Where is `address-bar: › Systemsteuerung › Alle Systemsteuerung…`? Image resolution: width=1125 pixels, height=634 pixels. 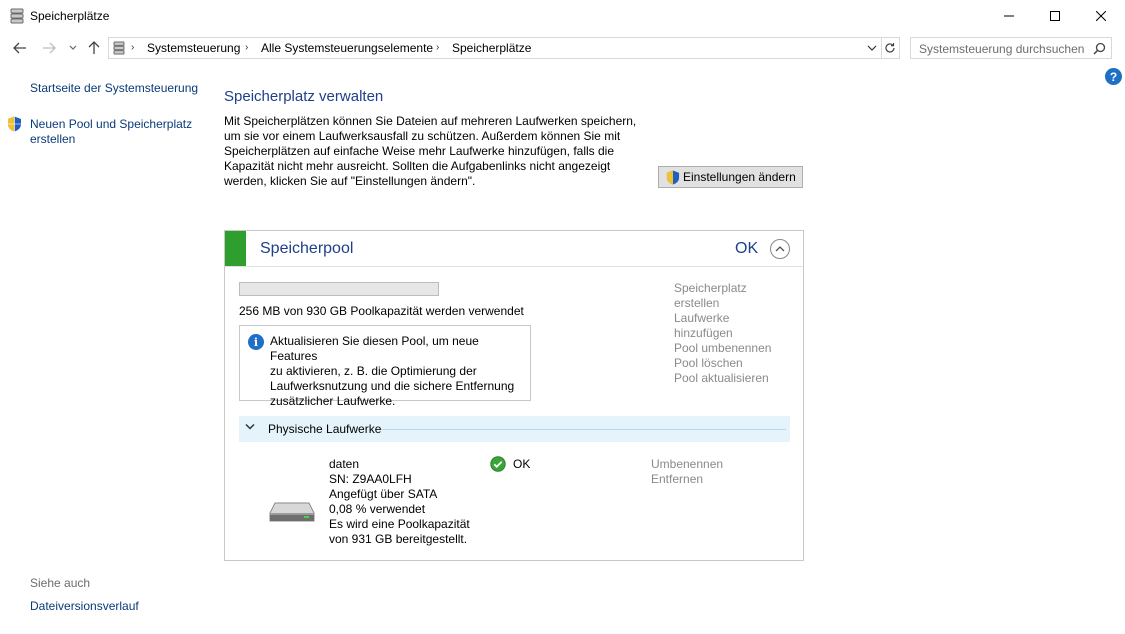 address-bar: › Systemsteuerung › Alle Systemsteuerung… is located at coordinates (495, 48).